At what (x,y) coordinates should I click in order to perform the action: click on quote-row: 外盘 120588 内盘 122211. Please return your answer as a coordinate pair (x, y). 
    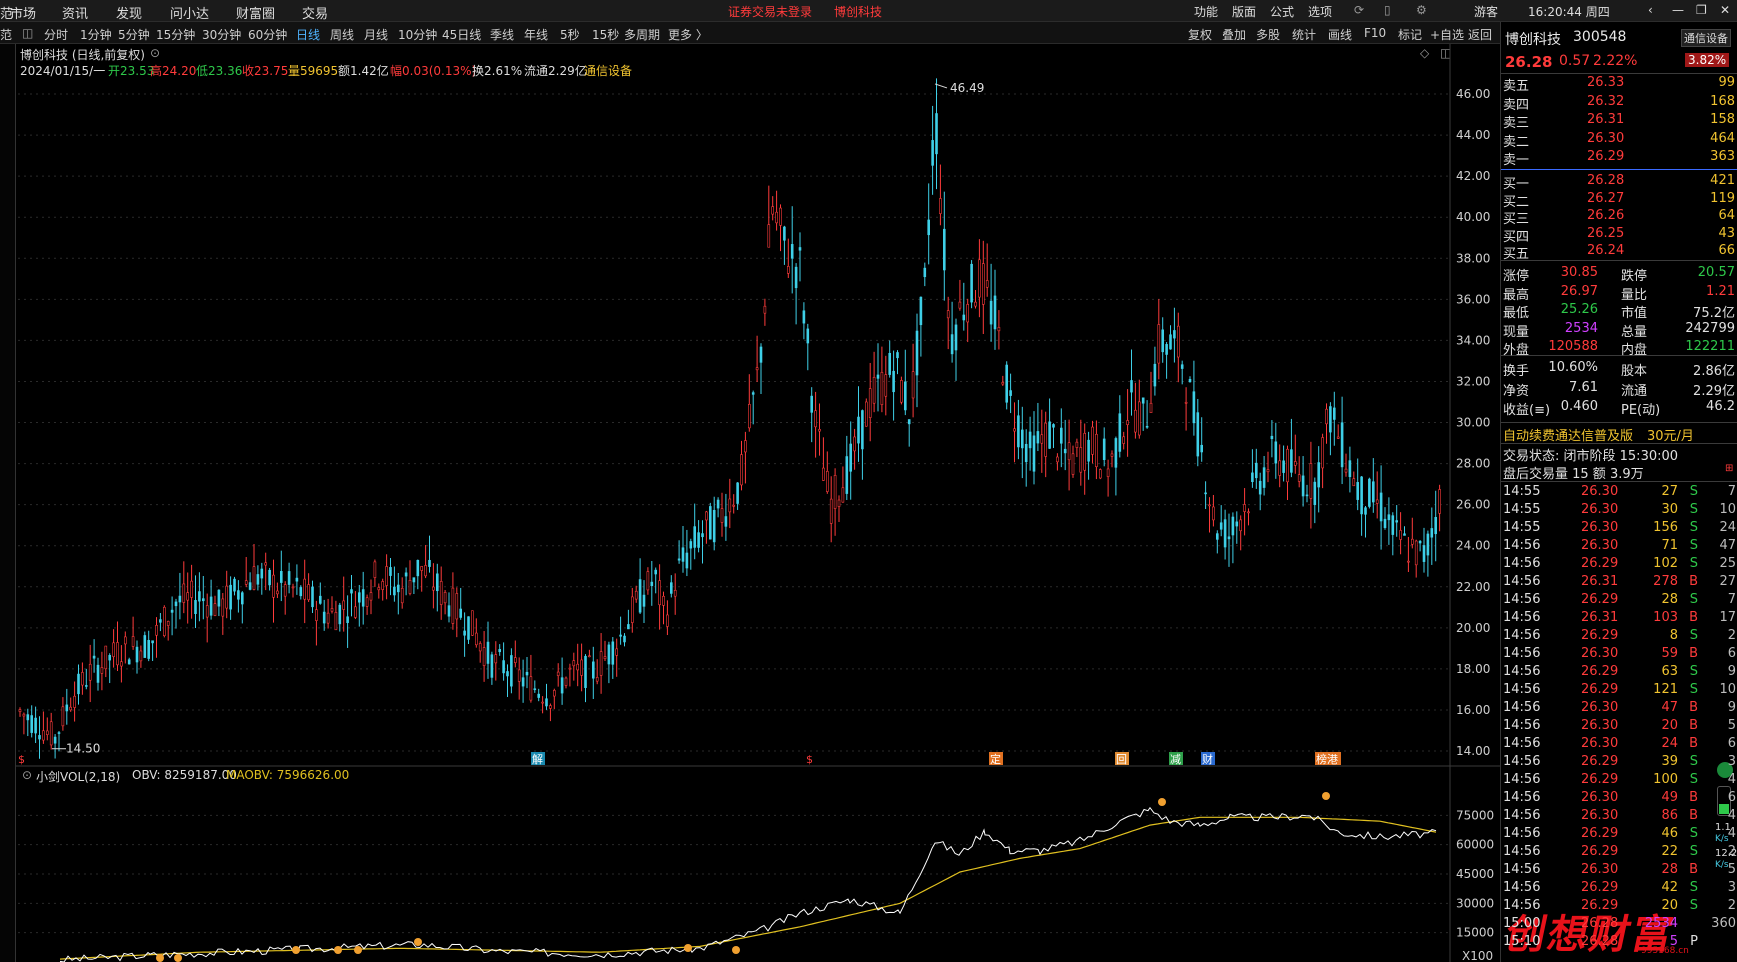
    Looking at the image, I should click on (1619, 348).